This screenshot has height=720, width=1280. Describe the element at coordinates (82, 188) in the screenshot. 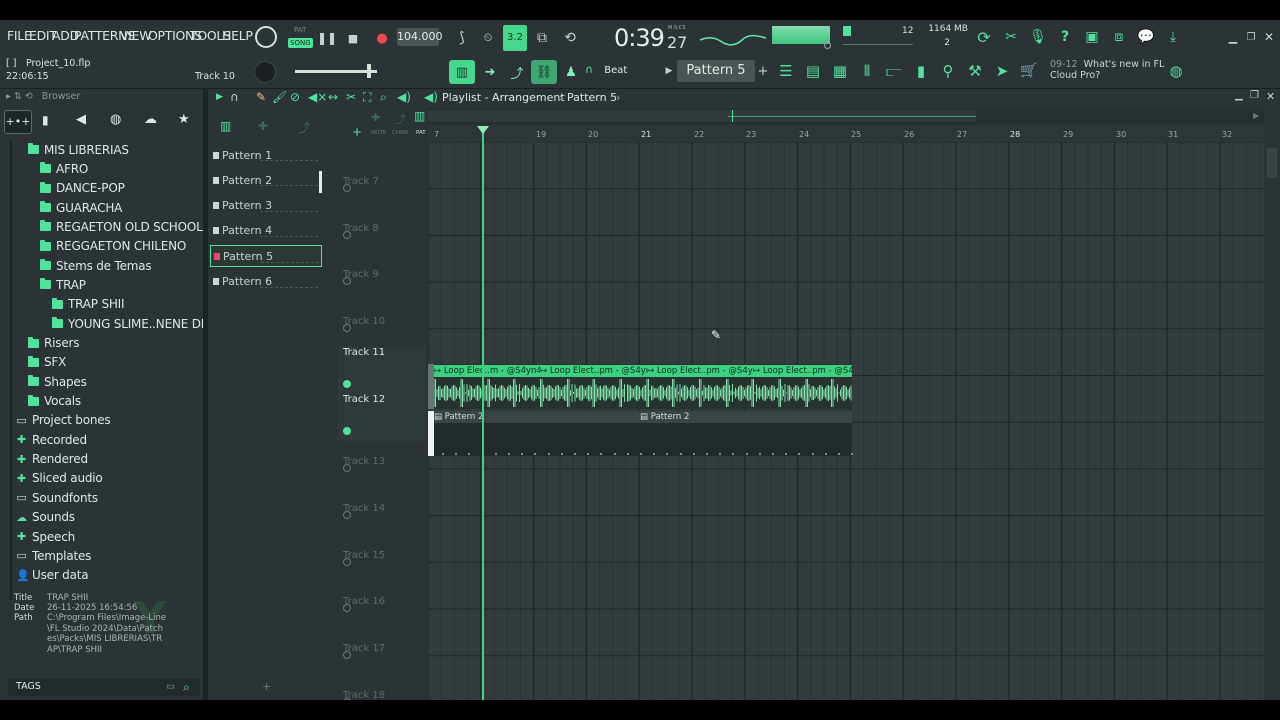

I see `browser-item: DANCE-POP` at that location.